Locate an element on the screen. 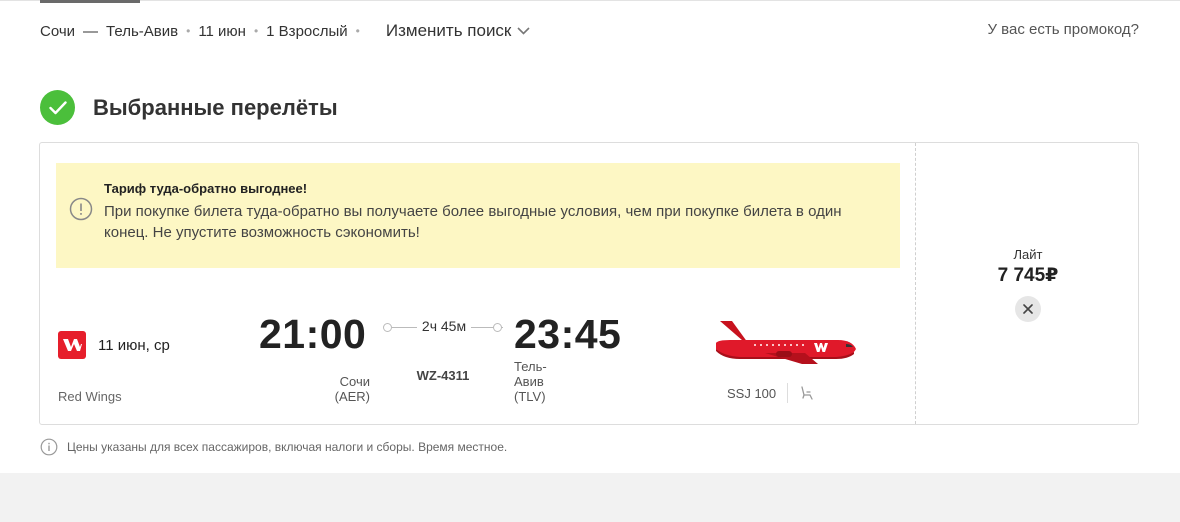  destination-point is located at coordinates (497, 327).